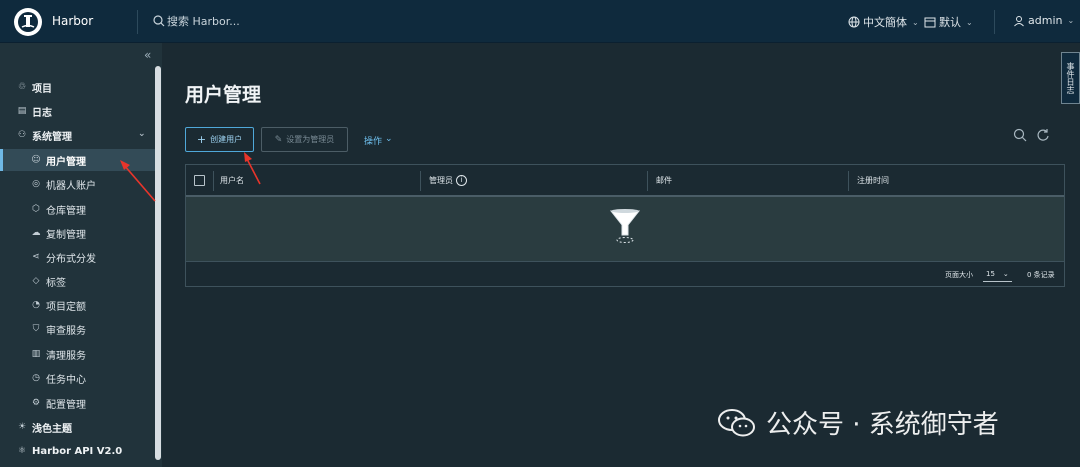 This screenshot has height=467, width=1080. What do you see at coordinates (625, 181) in the screenshot?
I see `datagrid-header: 用户名 管理员 i 邮件 注册时间` at bounding box center [625, 181].